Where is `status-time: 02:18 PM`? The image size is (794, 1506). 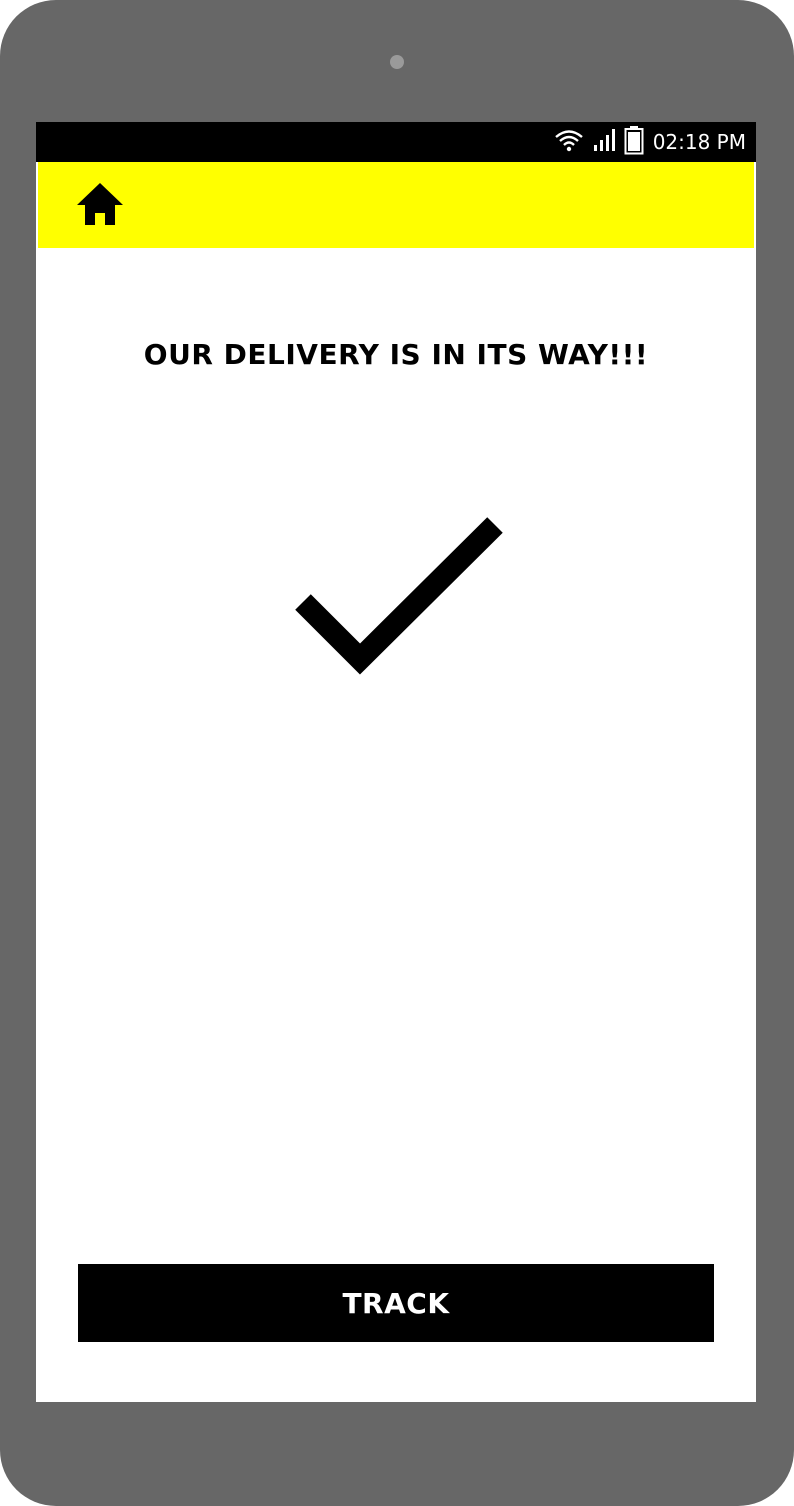
status-time: 02:18 PM is located at coordinates (699, 142).